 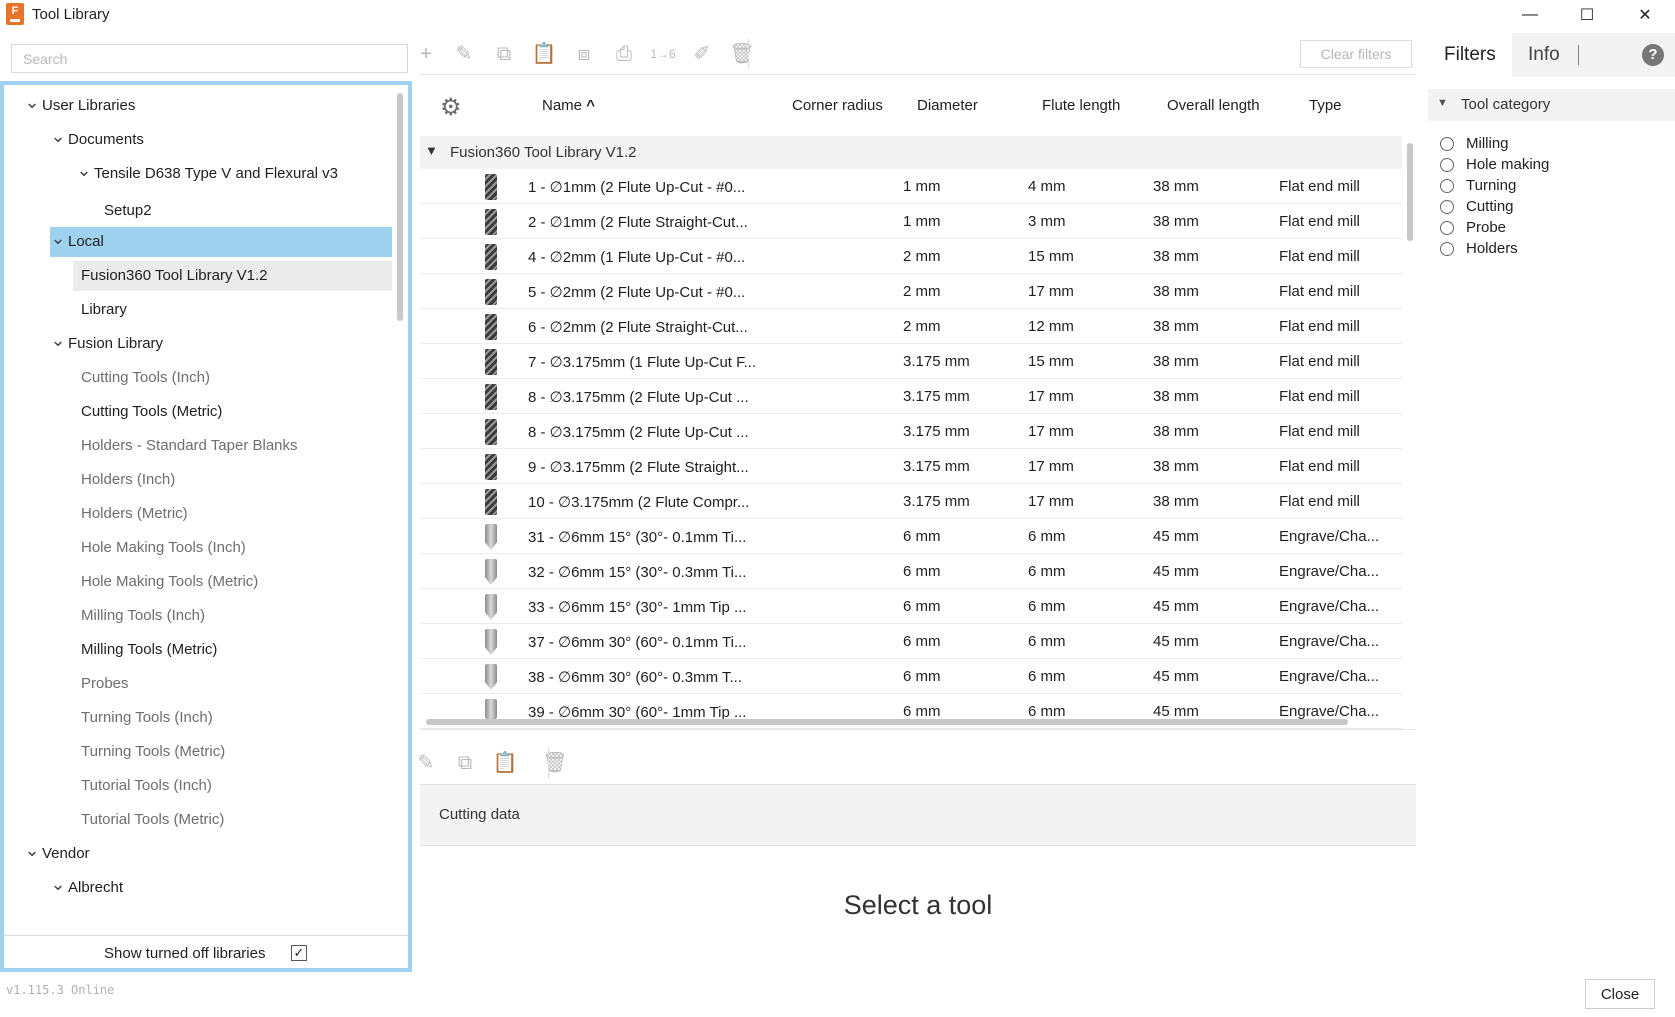 I want to click on tree-item: Holders (Metric), so click(x=200, y=514).